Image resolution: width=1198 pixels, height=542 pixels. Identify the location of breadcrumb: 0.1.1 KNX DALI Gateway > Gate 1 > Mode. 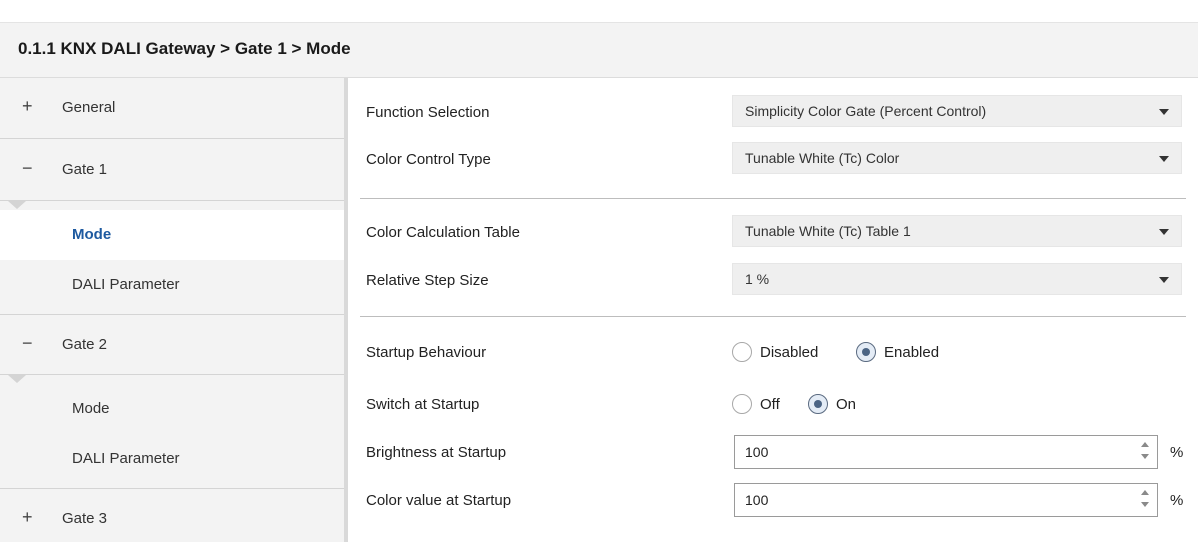
(184, 48).